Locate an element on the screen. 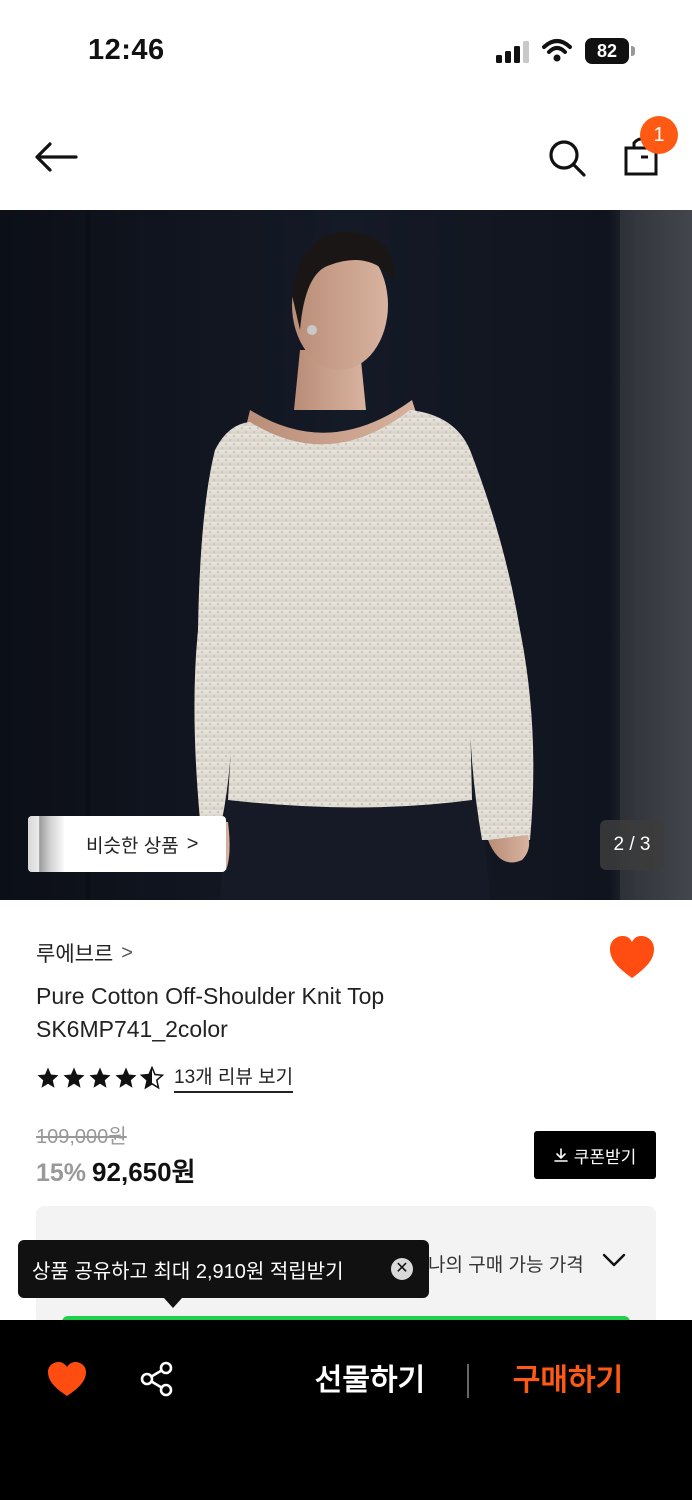  status-bar: 12:46 82 is located at coordinates (346, 50).